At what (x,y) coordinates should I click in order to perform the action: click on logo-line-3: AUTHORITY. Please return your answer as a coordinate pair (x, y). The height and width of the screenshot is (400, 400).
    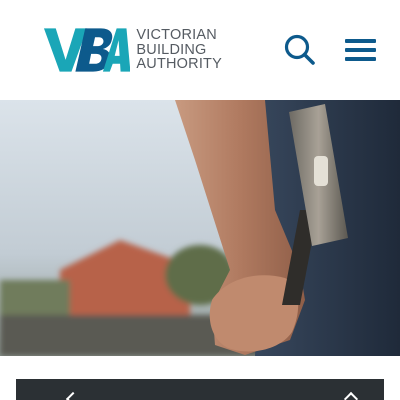
    Looking at the image, I should click on (179, 64).